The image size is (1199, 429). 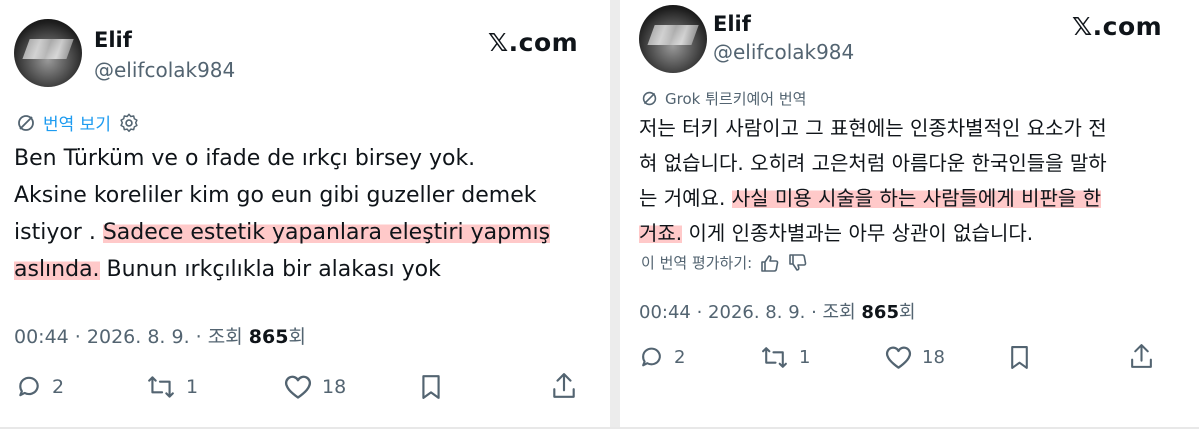 I want to click on tweet-line: 저는 터키 사람이고 그 표현에는 인종차별적인 요소가 전, so click(x=873, y=128).